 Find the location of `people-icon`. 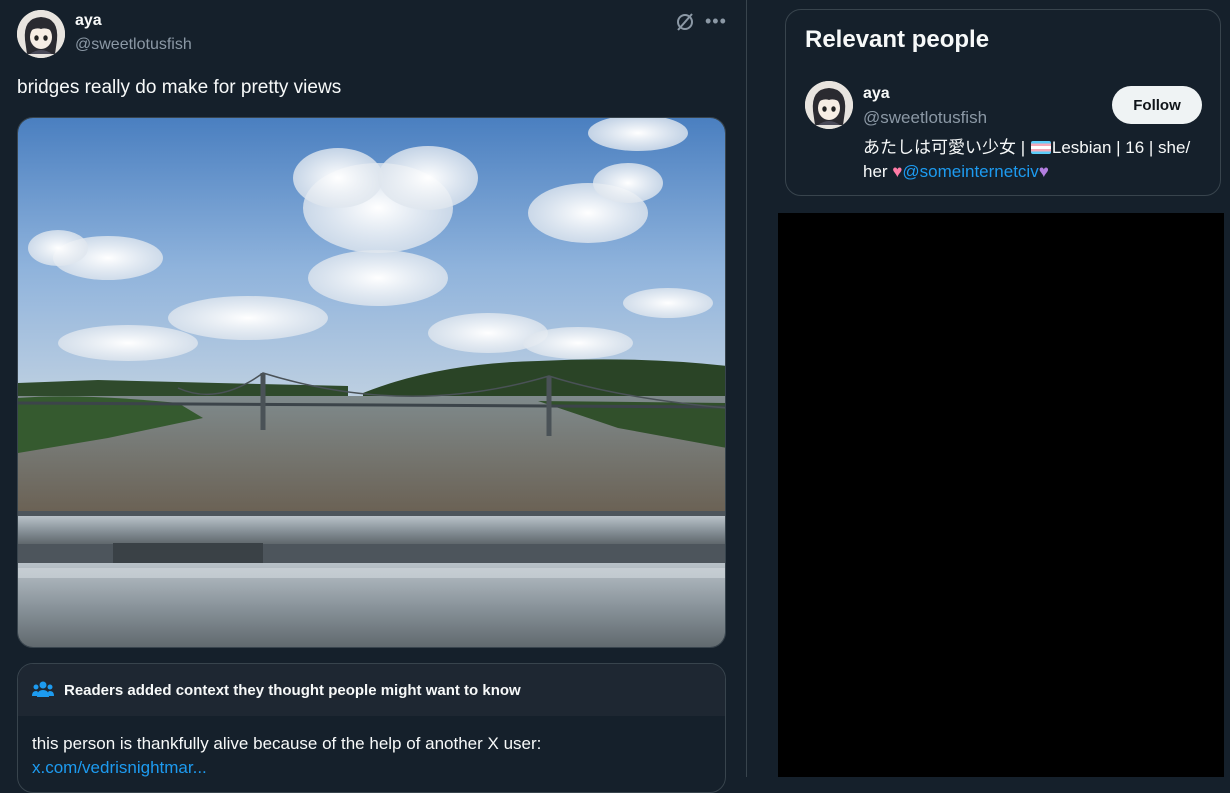

people-icon is located at coordinates (43, 690).